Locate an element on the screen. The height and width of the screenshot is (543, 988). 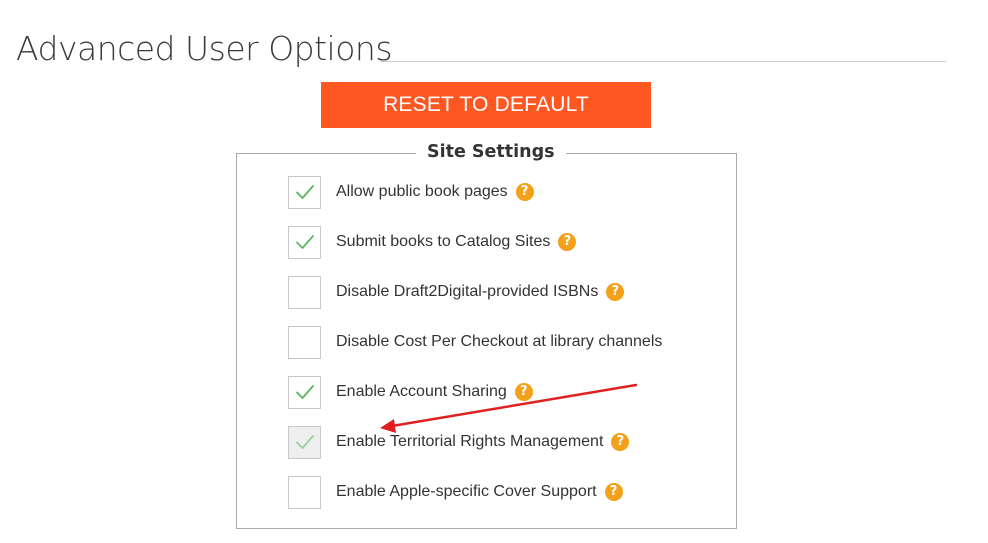
enable-account-sharing-checkbox is located at coordinates (304, 392).